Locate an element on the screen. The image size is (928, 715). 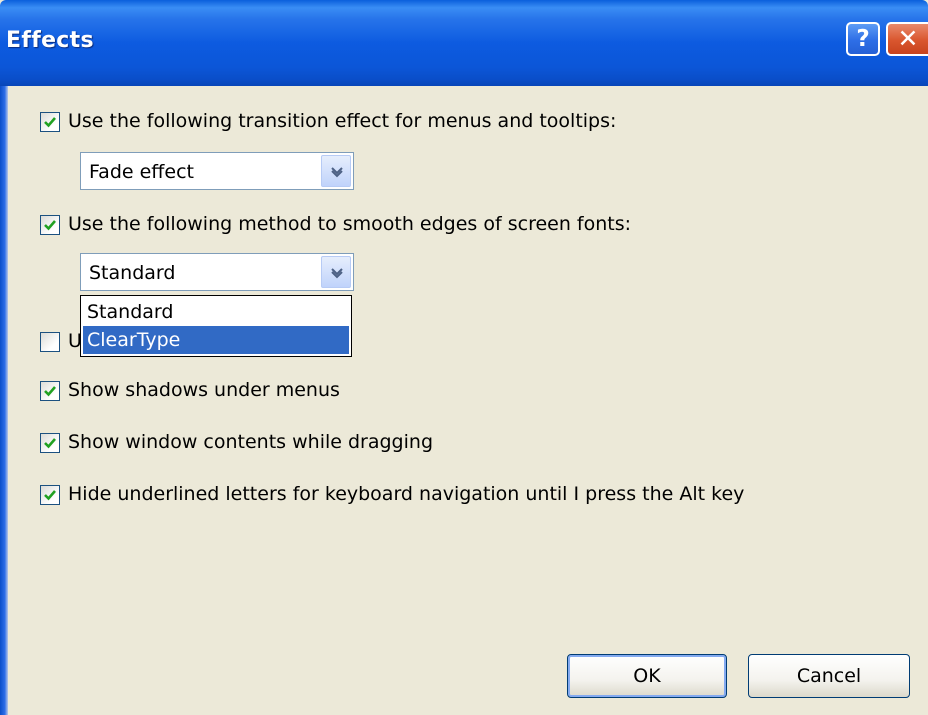
font-smoothing-combo: Standard is located at coordinates (217, 272).